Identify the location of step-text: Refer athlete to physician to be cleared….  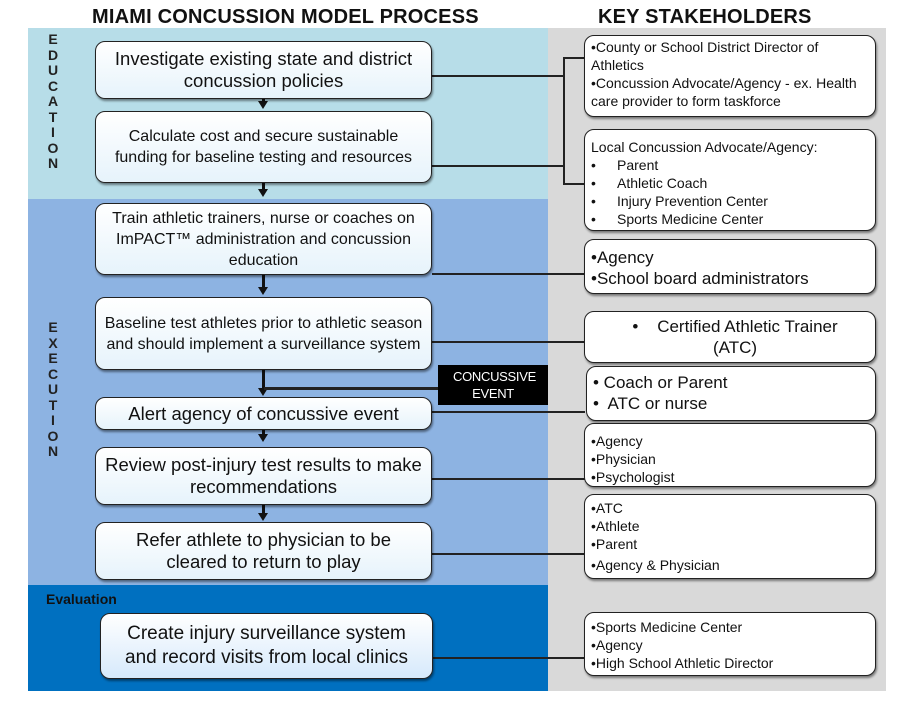
(263, 550).